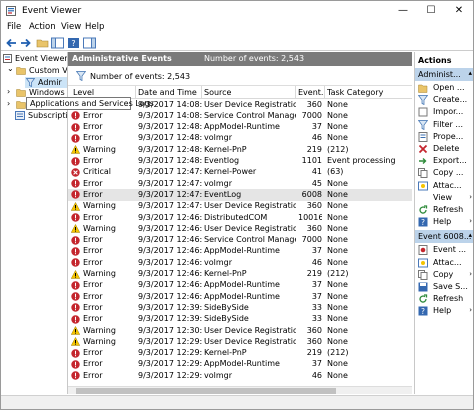 The width and height of the screenshot is (474, 410). Describe the element at coordinates (97, 172) in the screenshot. I see `cell-level: Critical` at that location.